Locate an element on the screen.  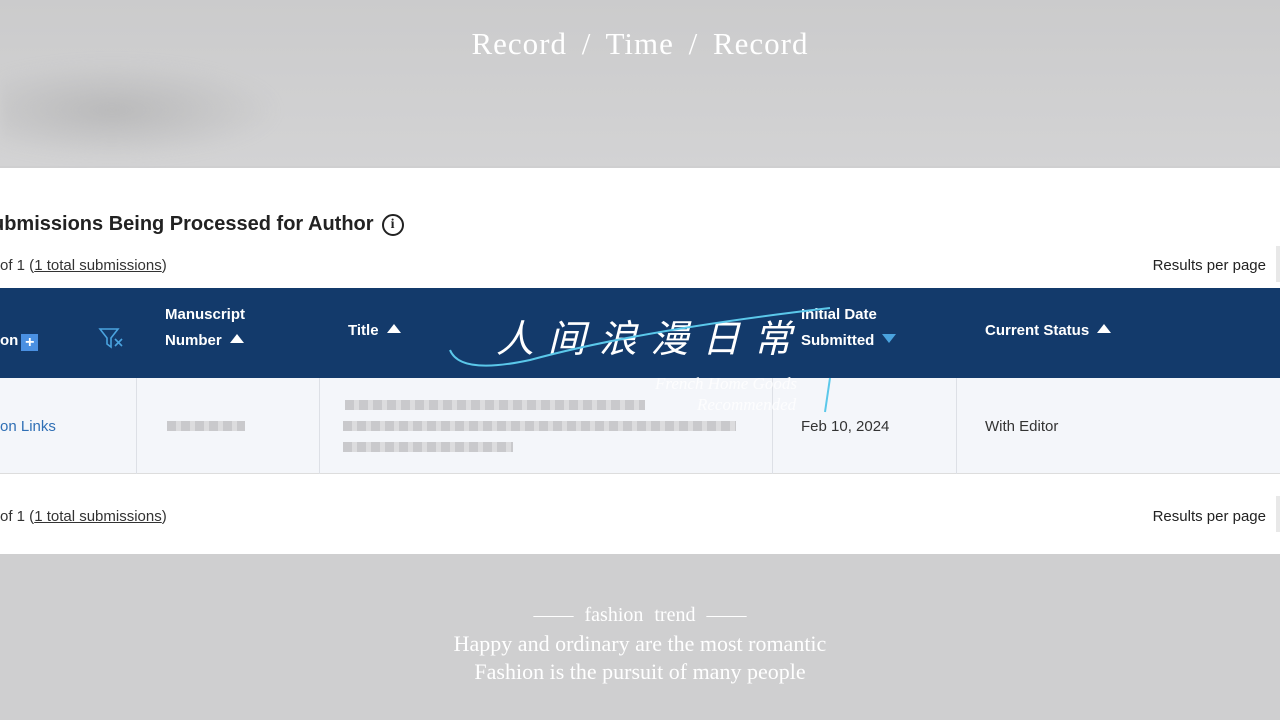
column-title: Title is located at coordinates (374, 331).